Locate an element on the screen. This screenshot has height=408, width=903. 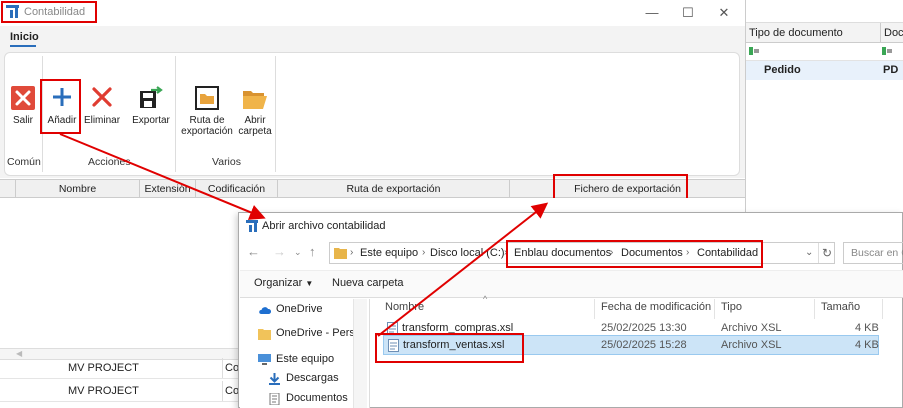
document-type-panel: Tipo de documento Doc Pedido PD is located at coordinates (824, 106).